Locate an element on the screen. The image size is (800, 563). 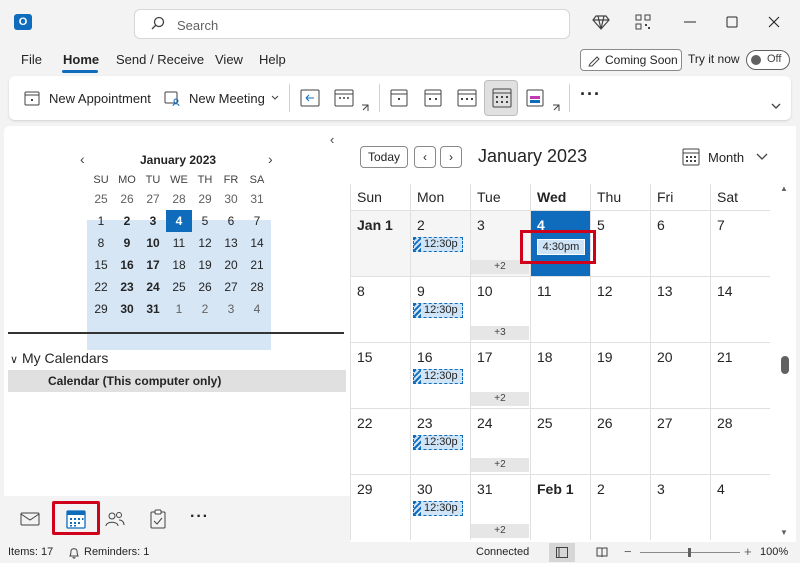
date-navigator-day: 5 is located at coordinates (205, 221).